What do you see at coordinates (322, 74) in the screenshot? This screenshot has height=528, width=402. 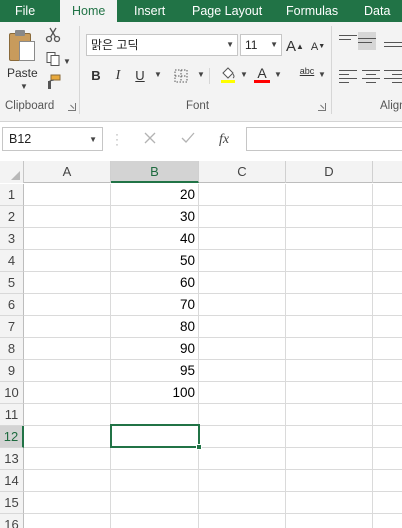 I see `orientation-dropdown-icon: ▼` at bounding box center [322, 74].